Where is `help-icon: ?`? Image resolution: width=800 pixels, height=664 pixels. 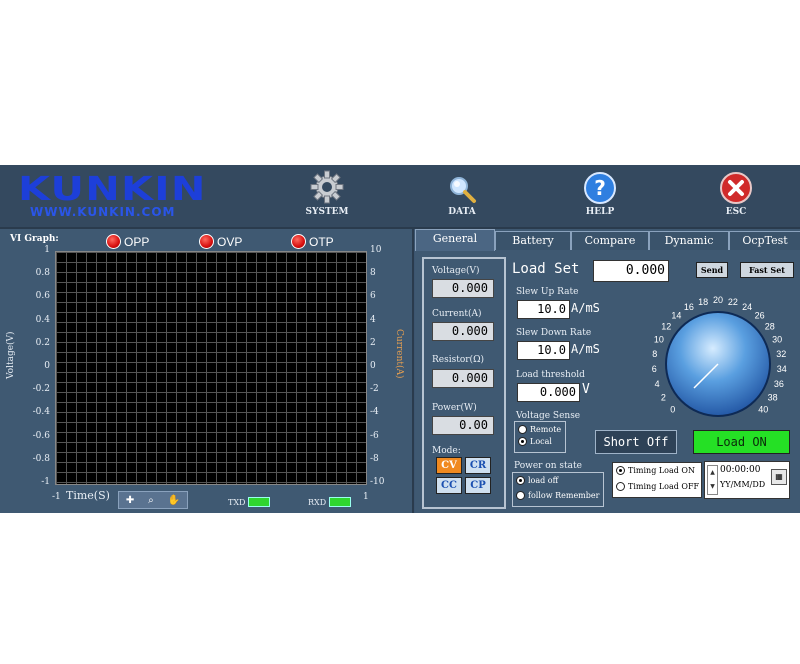 help-icon: ? is located at coordinates (600, 188).